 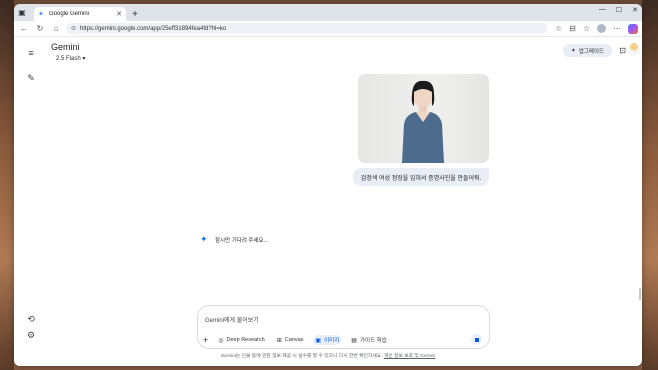 I want to click on tool-label: 이미지, so click(x=332, y=341).